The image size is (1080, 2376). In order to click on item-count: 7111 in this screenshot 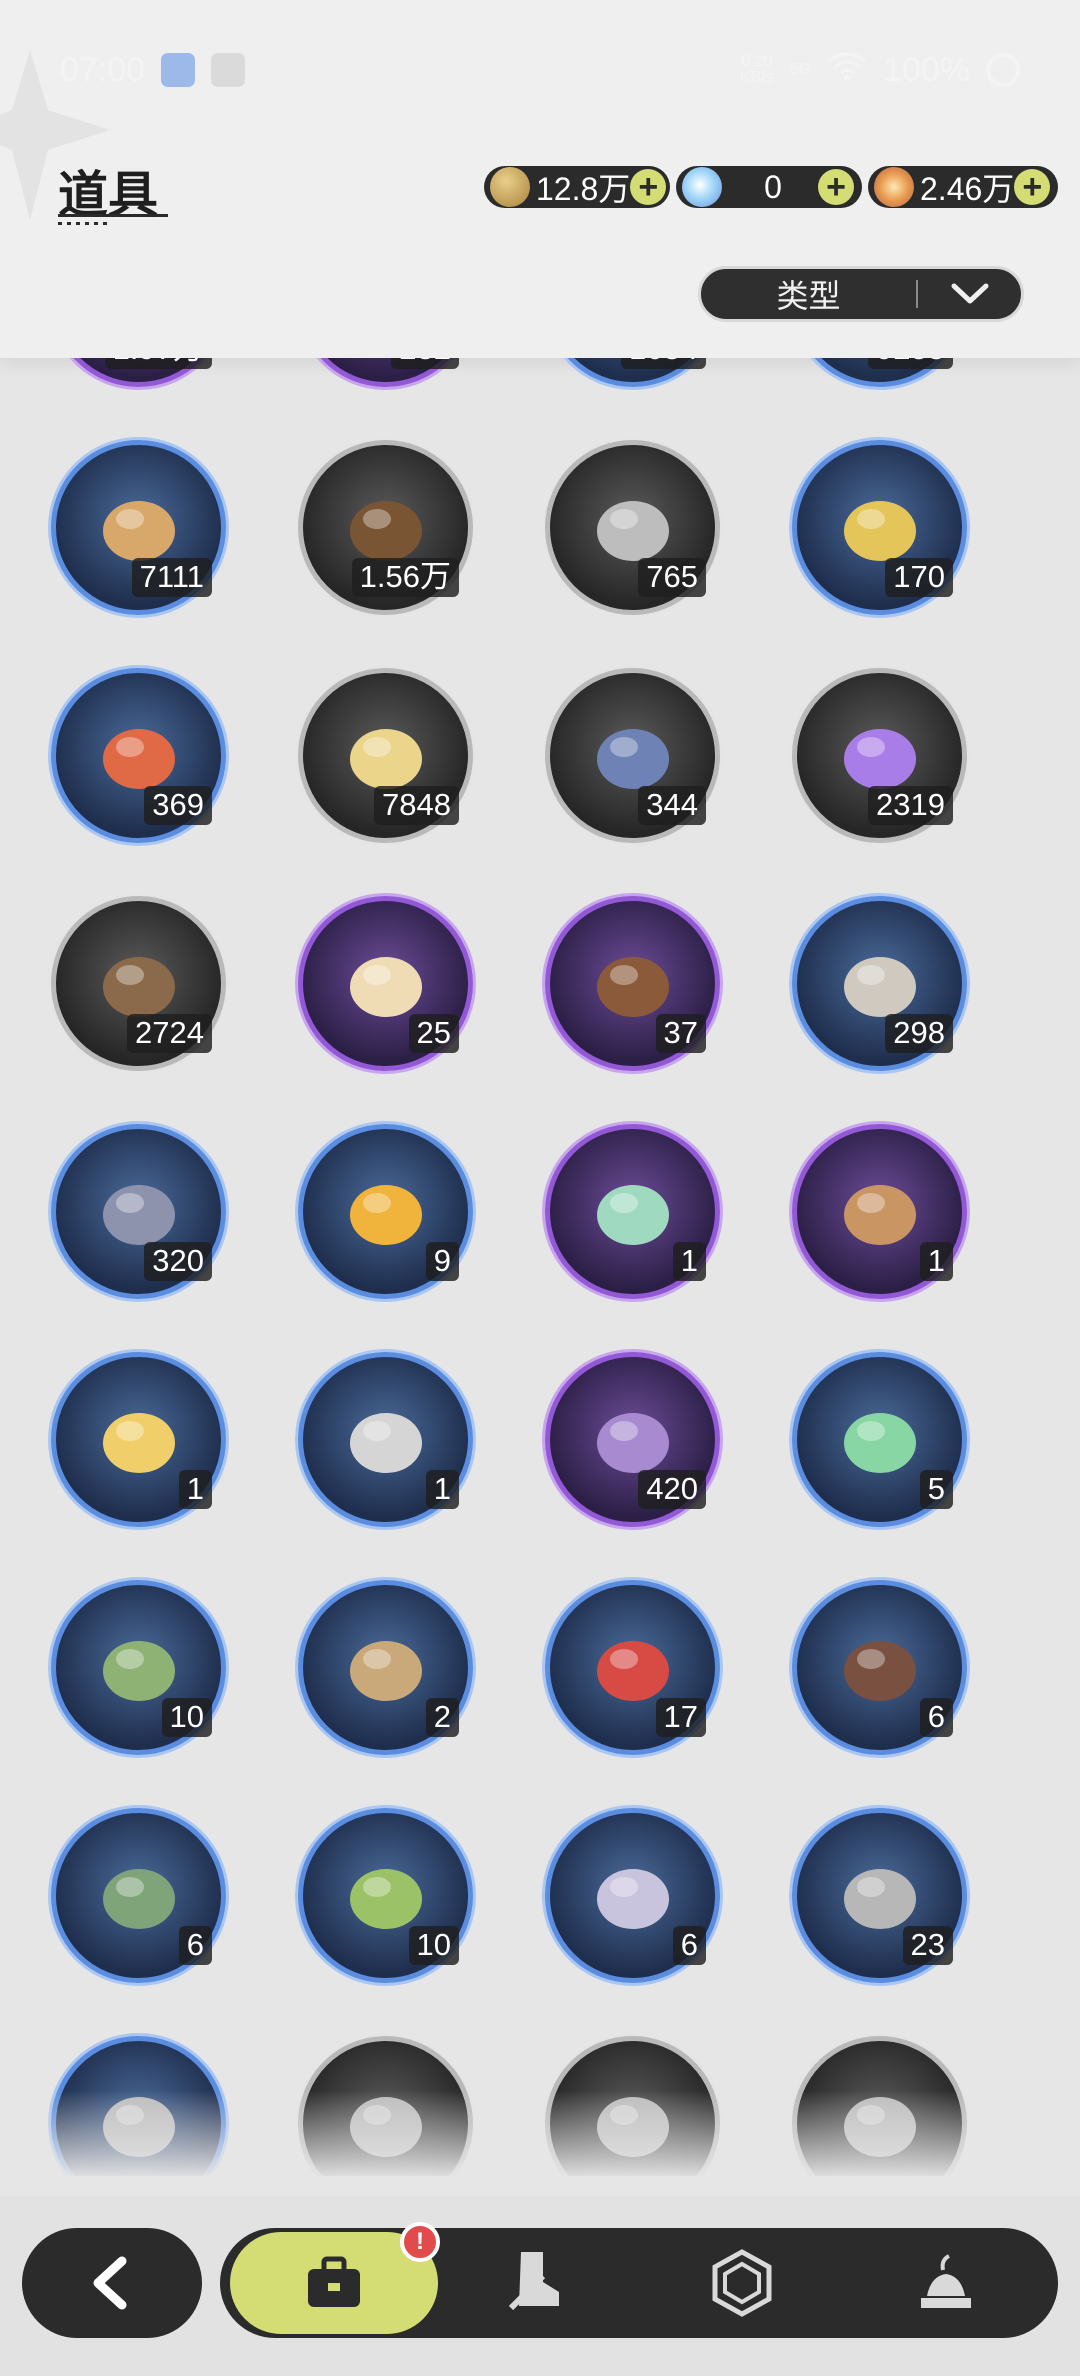, I will do `click(171, 577)`.